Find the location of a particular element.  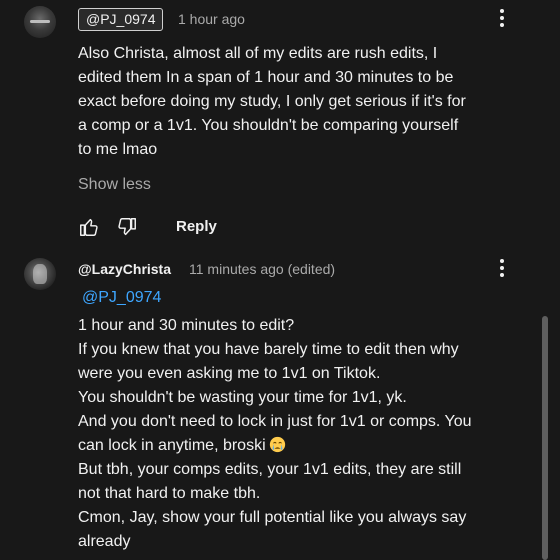

author-handle: @PJ_0974 is located at coordinates (121, 19).